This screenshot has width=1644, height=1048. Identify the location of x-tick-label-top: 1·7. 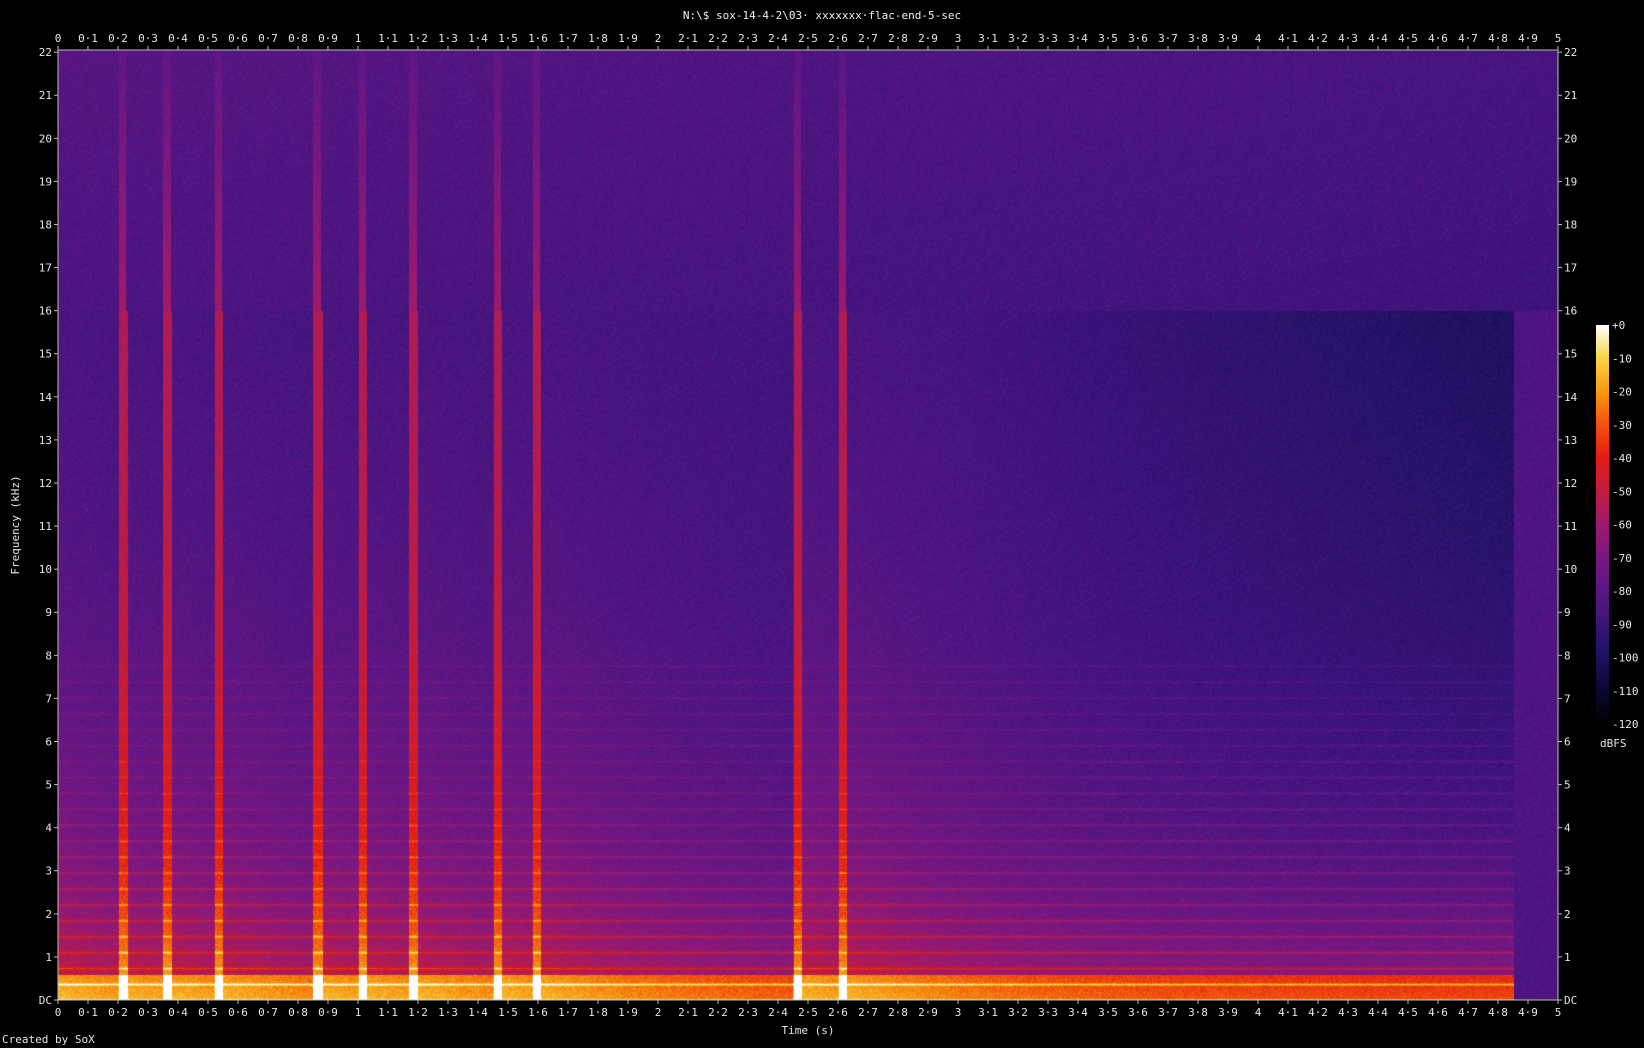
(568, 38).